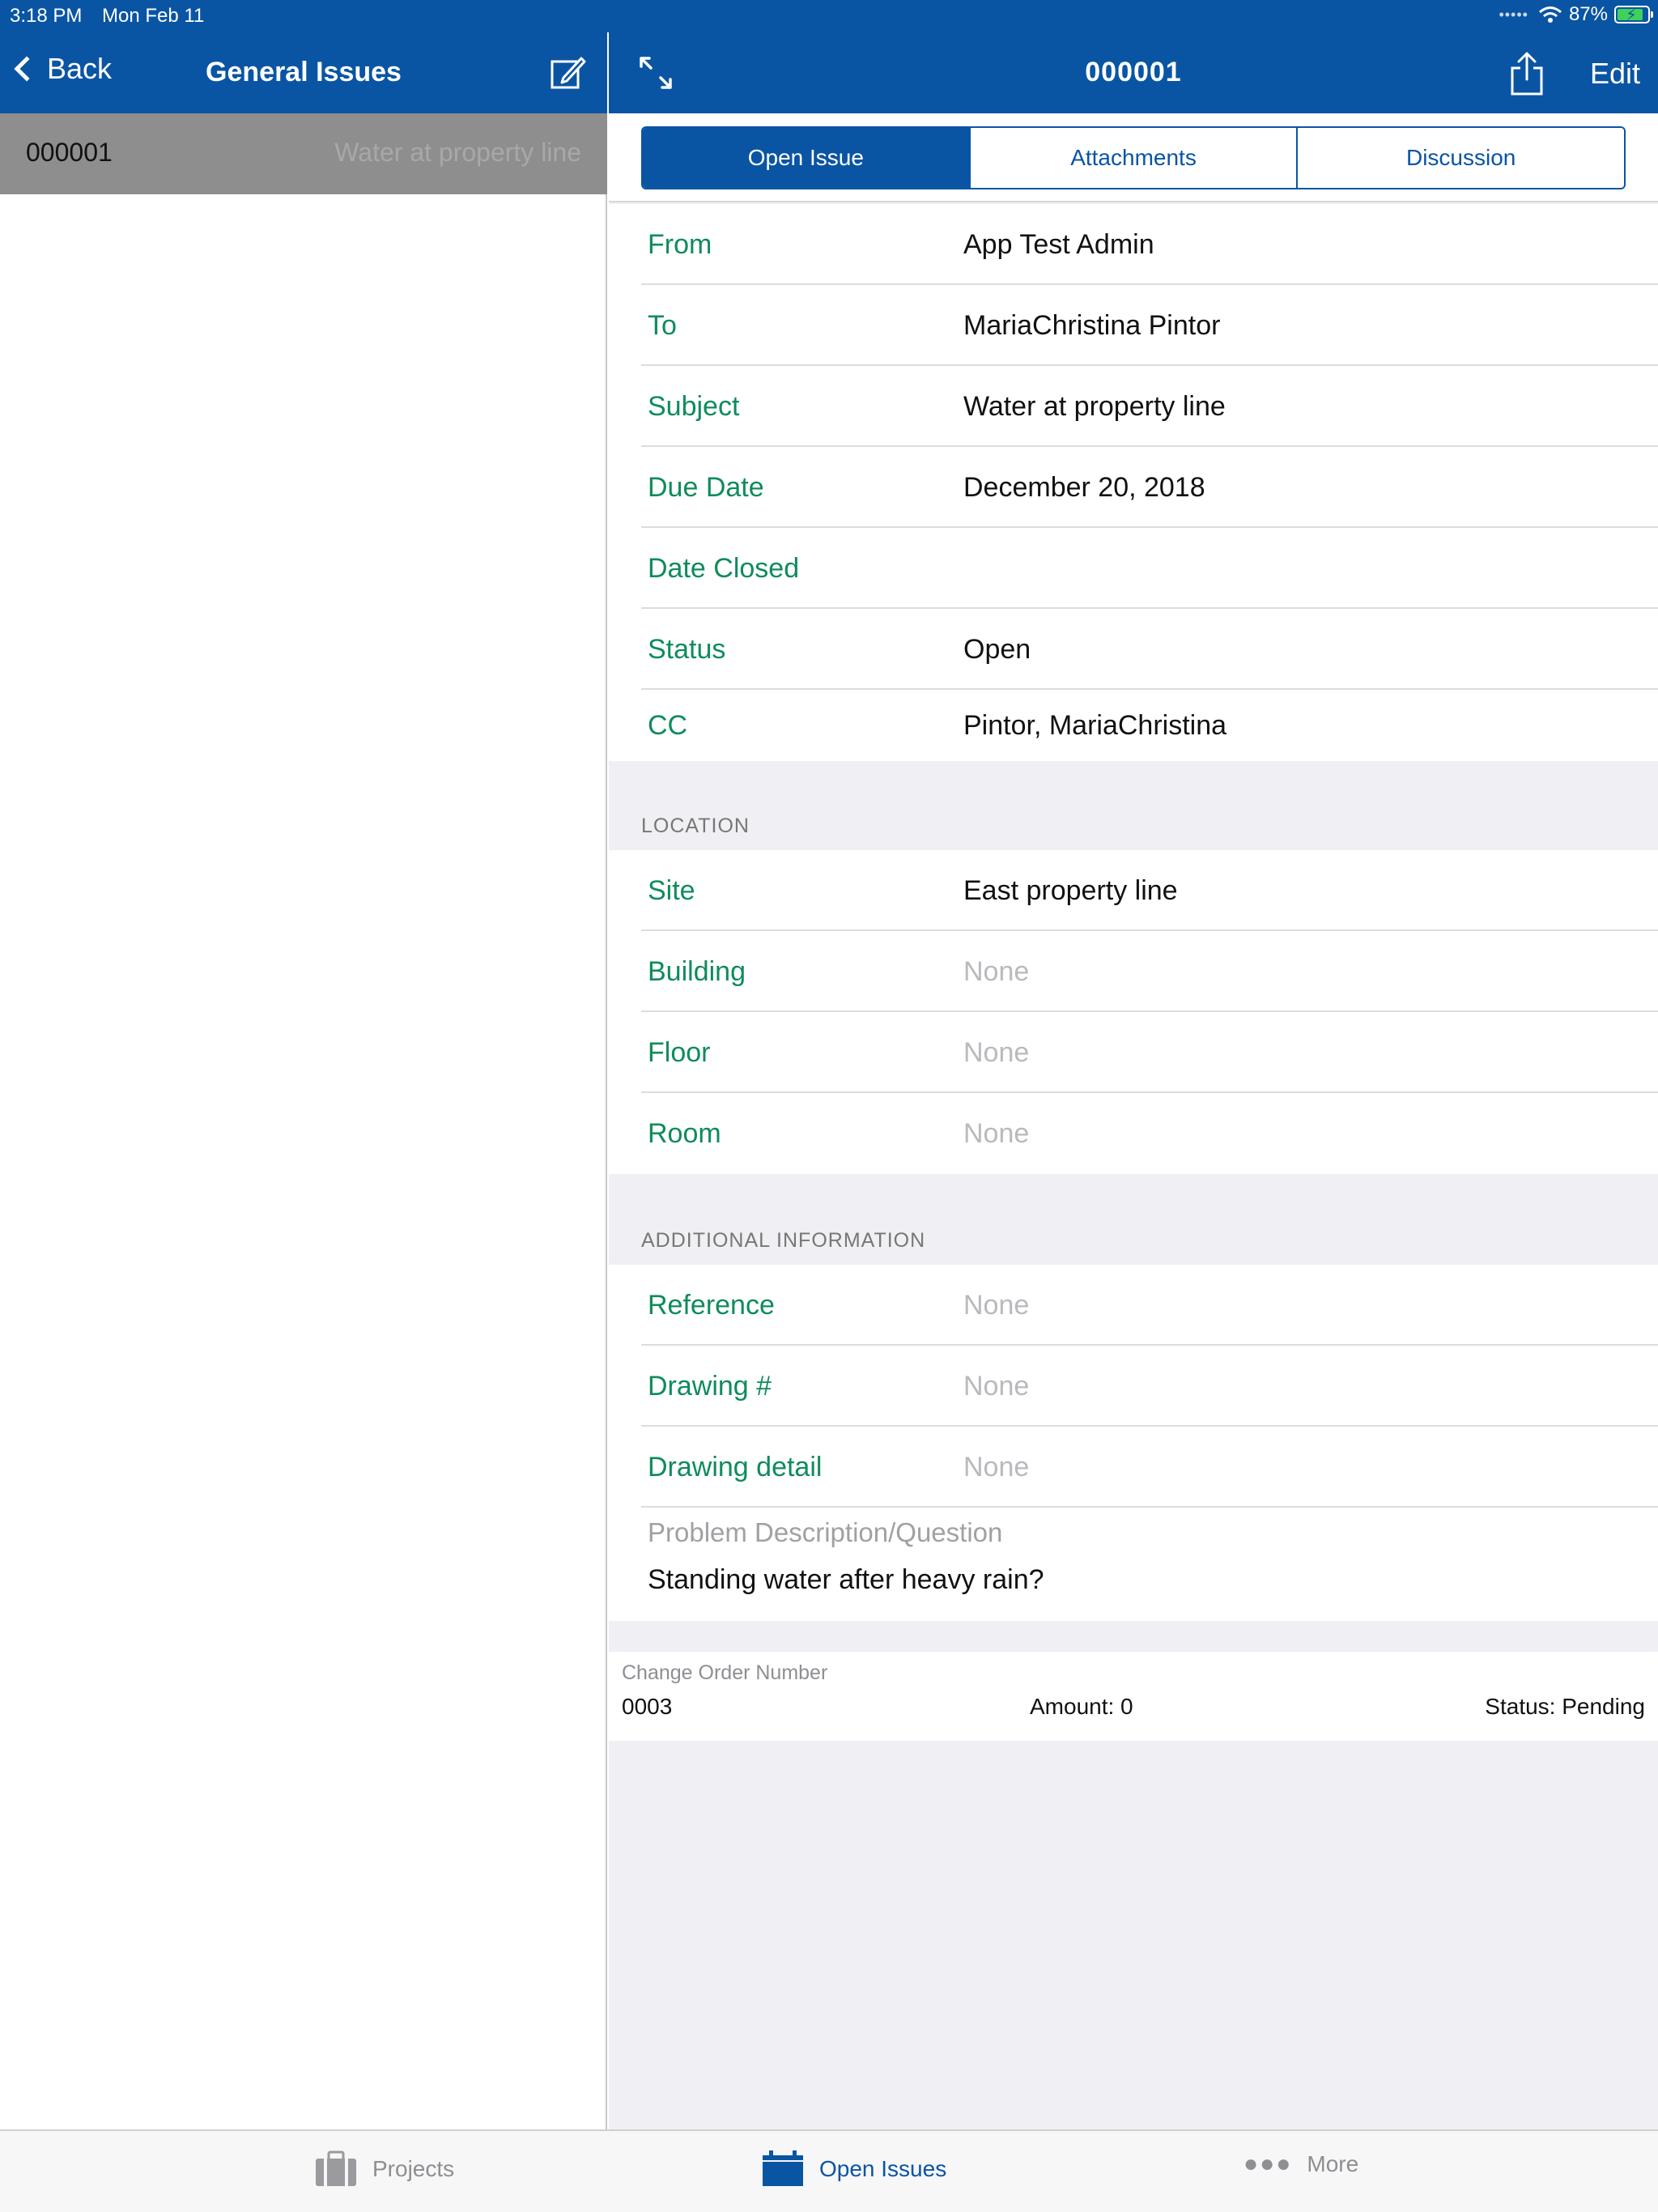 This screenshot has height=2212, width=1658. What do you see at coordinates (668, 725) in the screenshot?
I see `field-label: CC` at bounding box center [668, 725].